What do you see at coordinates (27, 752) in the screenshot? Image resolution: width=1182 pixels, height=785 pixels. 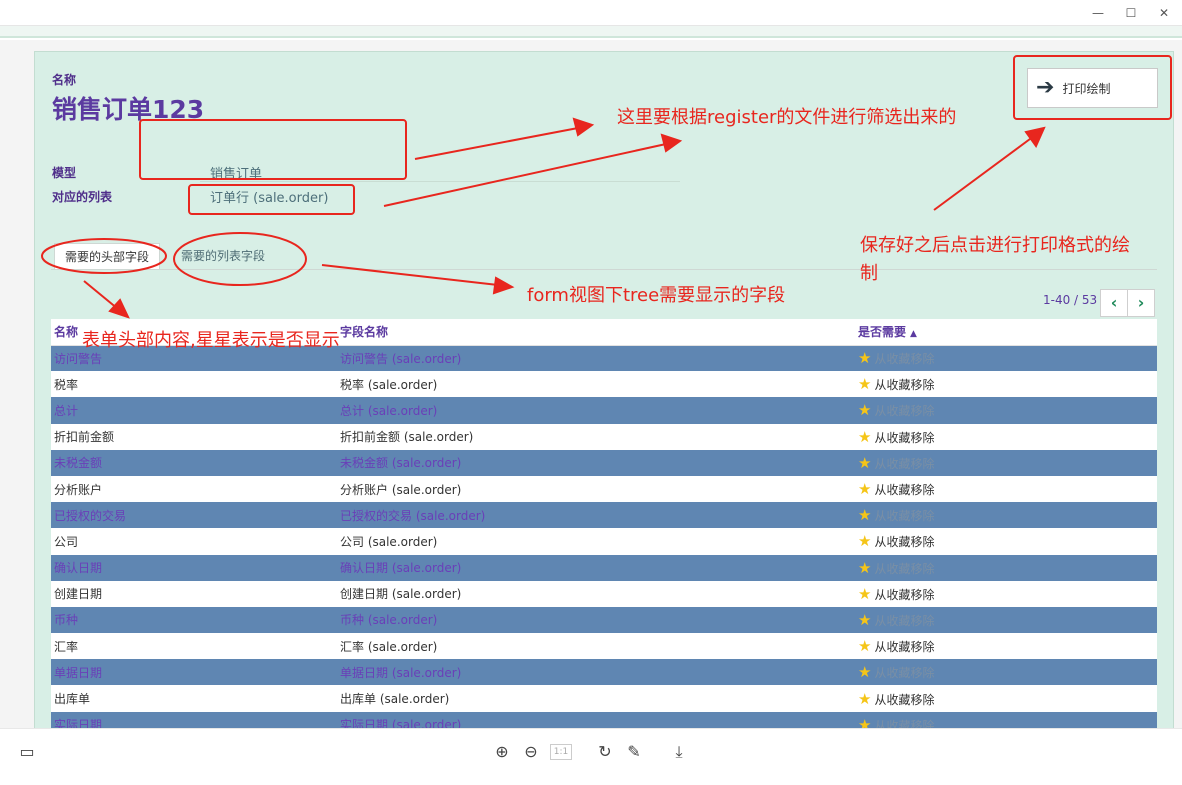 I see `layout-icon: ▭` at bounding box center [27, 752].